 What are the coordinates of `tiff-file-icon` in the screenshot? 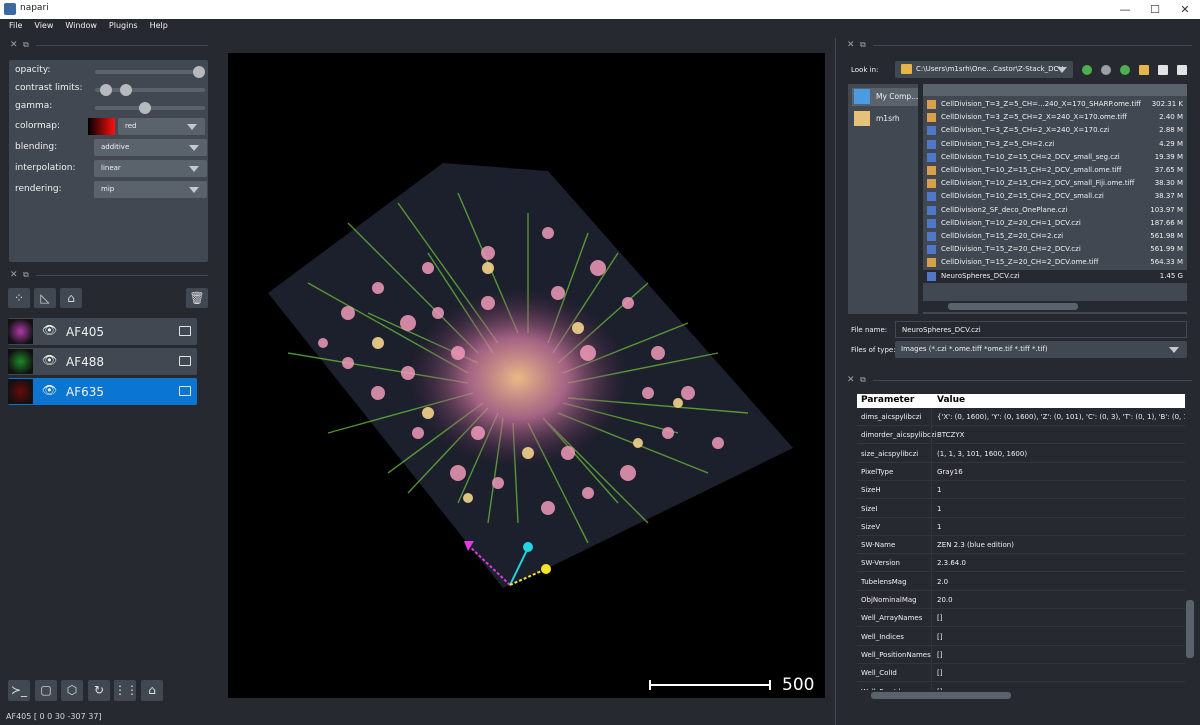 It's located at (931, 263).